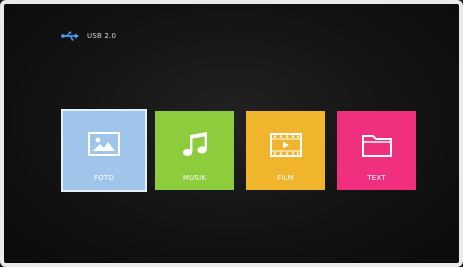 The height and width of the screenshot is (267, 463). Describe the element at coordinates (285, 178) in the screenshot. I see `tile-film-label: FILM` at that location.